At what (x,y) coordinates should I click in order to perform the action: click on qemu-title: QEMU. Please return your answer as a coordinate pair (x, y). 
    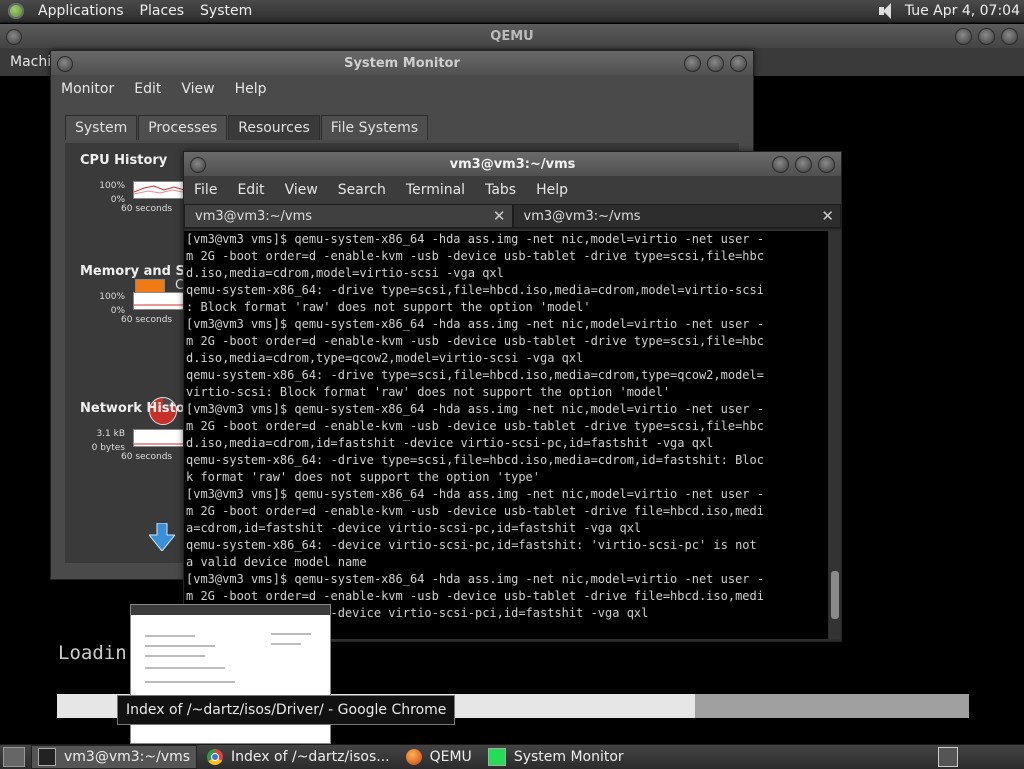
    Looking at the image, I should click on (512, 36).